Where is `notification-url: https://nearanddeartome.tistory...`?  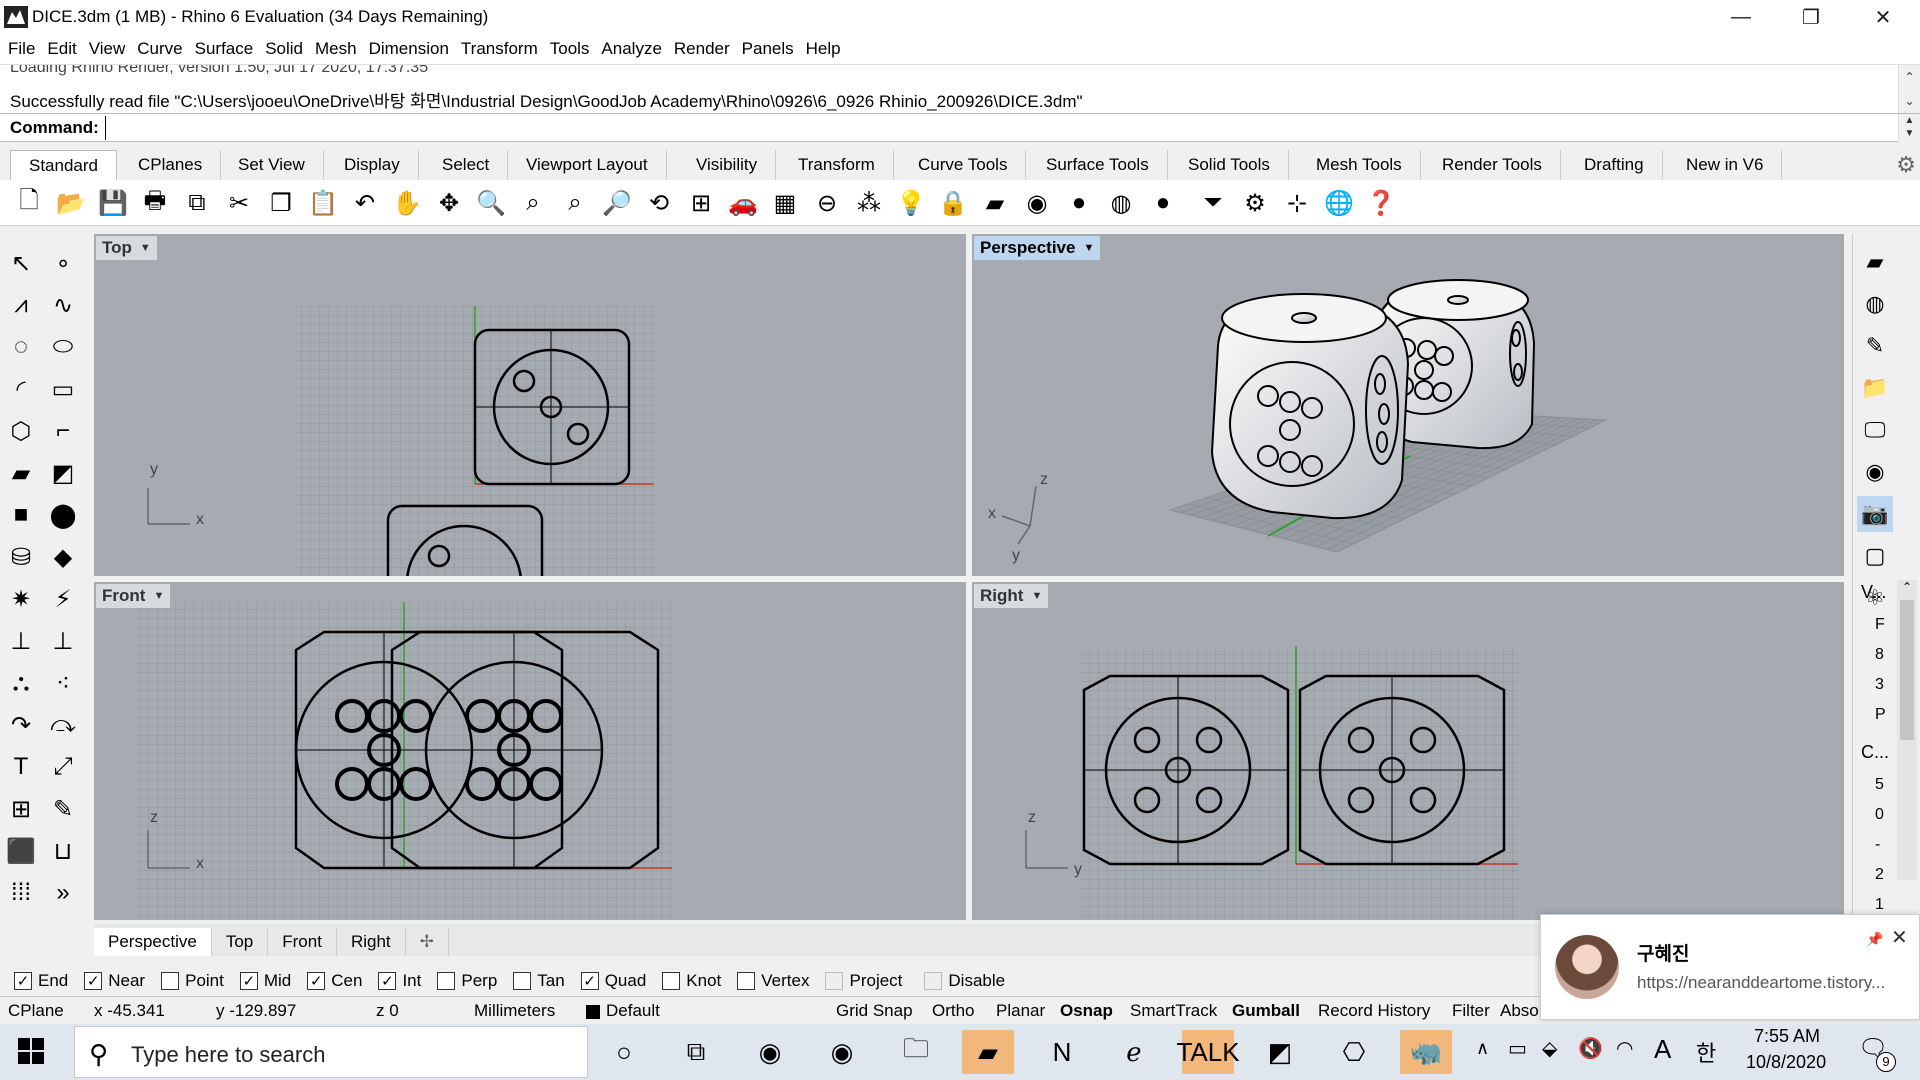
notification-url: https://nearanddeartome.tistory... is located at coordinates (1761, 983).